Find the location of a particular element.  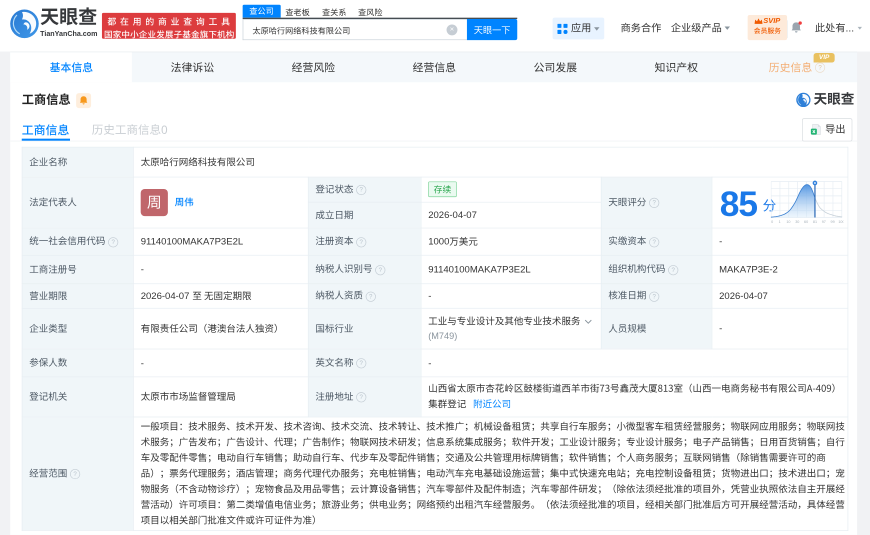

svg-text: 0 is located at coordinates (772, 222).